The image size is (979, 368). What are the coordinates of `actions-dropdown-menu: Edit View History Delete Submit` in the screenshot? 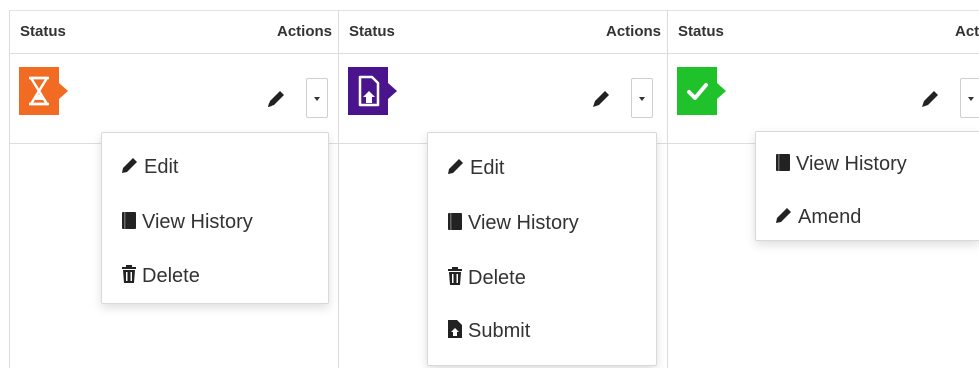 It's located at (542, 249).